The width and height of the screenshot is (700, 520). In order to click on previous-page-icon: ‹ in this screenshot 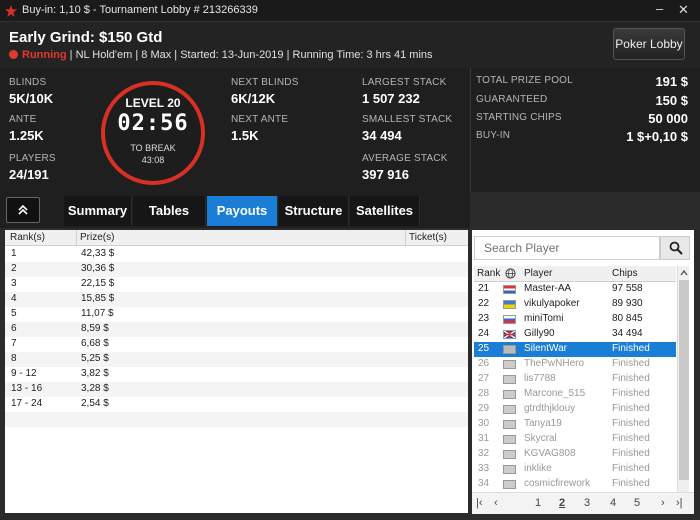, I will do `click(496, 503)`.